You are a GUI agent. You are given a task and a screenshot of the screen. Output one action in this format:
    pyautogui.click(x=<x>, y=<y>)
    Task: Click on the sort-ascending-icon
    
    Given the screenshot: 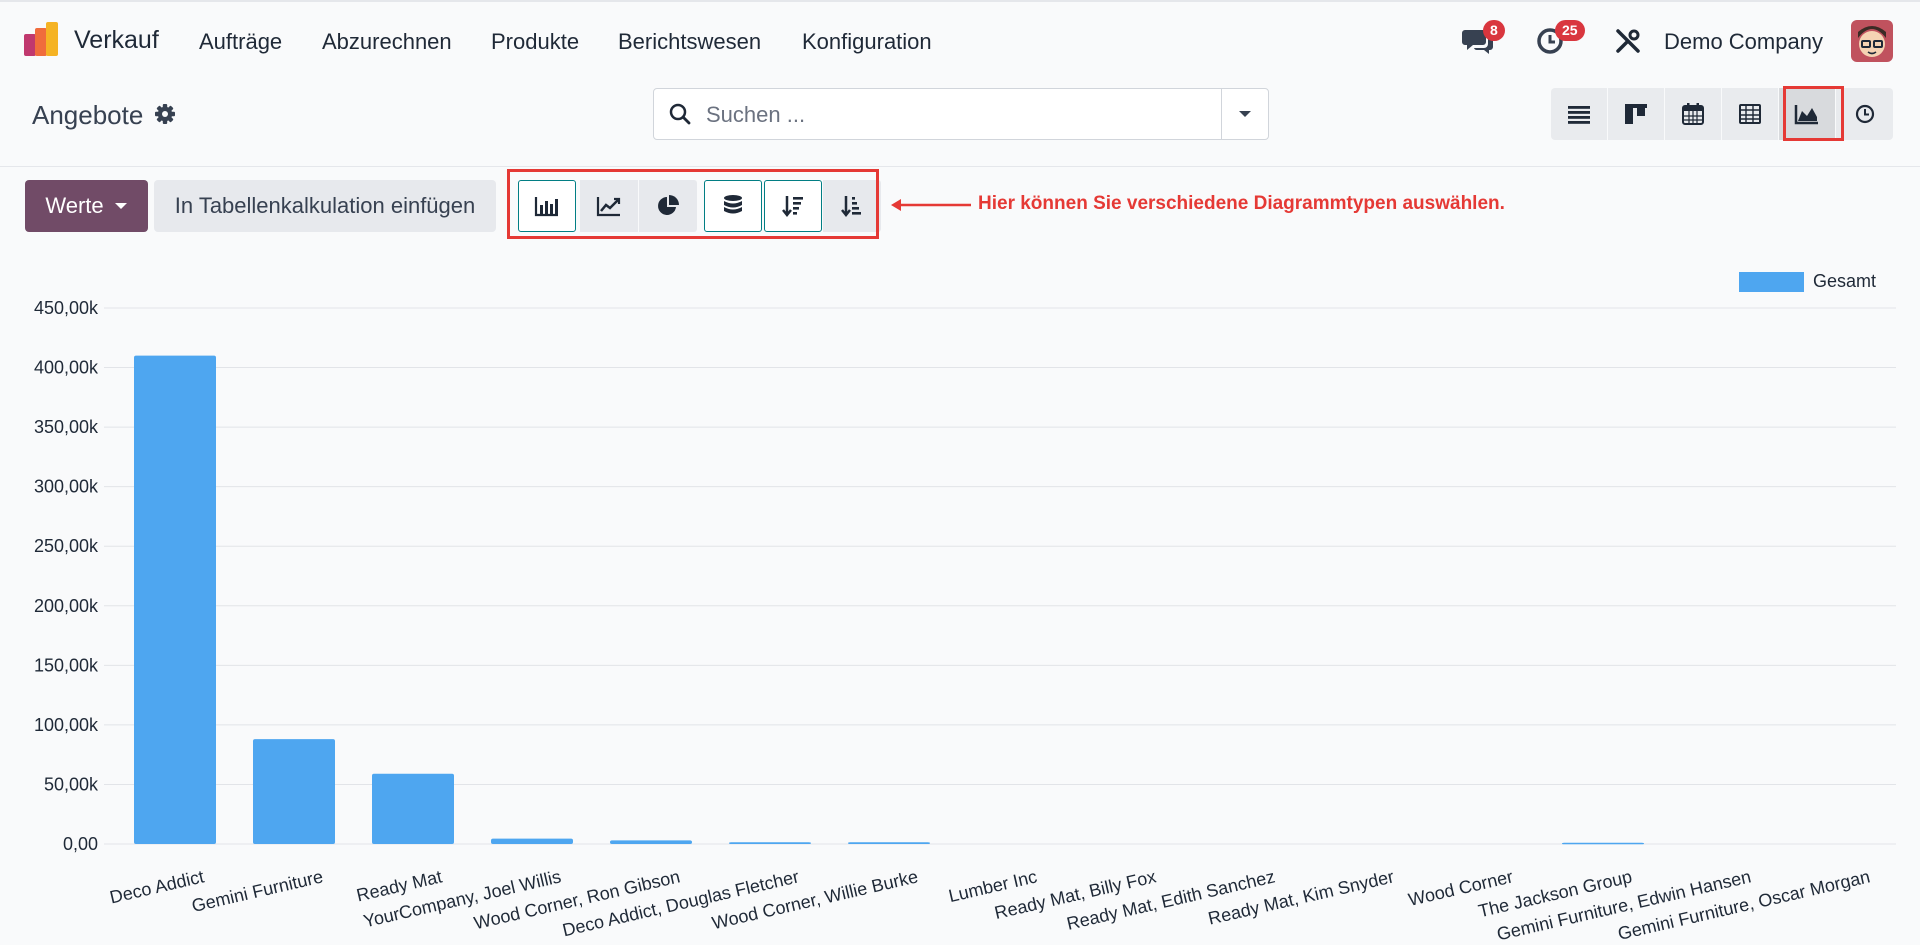 What is the action you would take?
    pyautogui.click(x=851, y=207)
    